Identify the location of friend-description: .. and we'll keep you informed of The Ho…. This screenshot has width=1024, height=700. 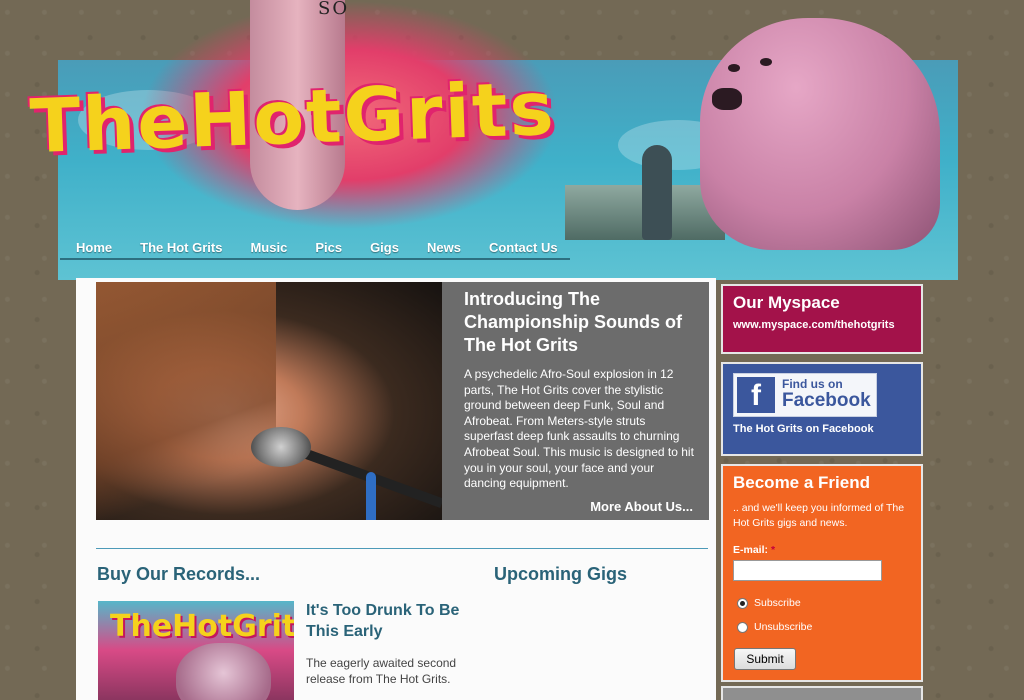
(819, 515).